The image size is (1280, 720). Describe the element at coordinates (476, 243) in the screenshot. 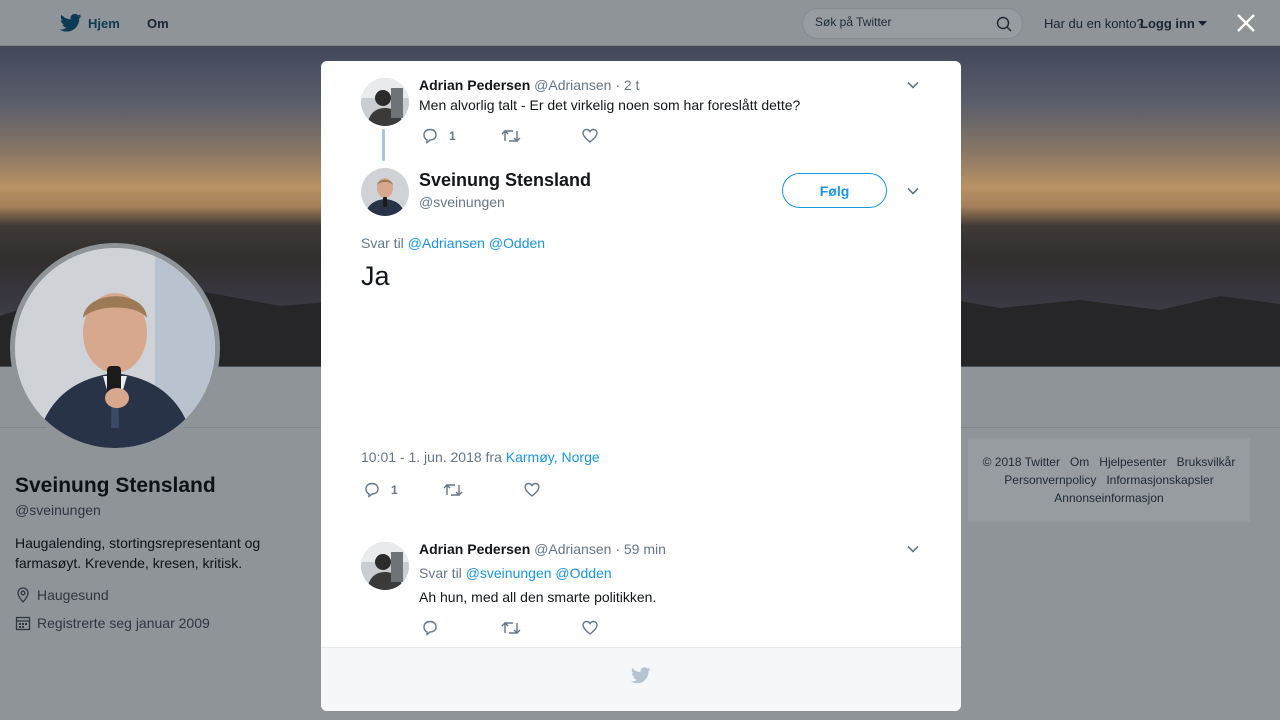

I see `reply-mentions: @Adriansen @Odden` at that location.